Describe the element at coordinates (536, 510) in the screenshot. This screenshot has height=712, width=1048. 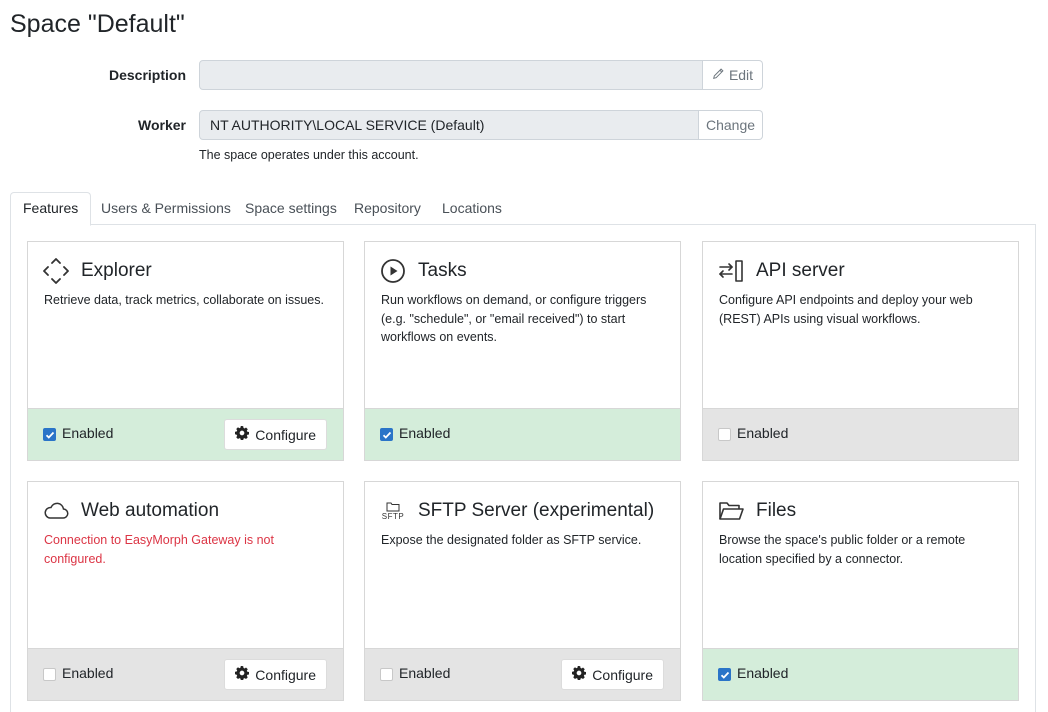
I see `card-title: SFTP Server (experimental)` at that location.